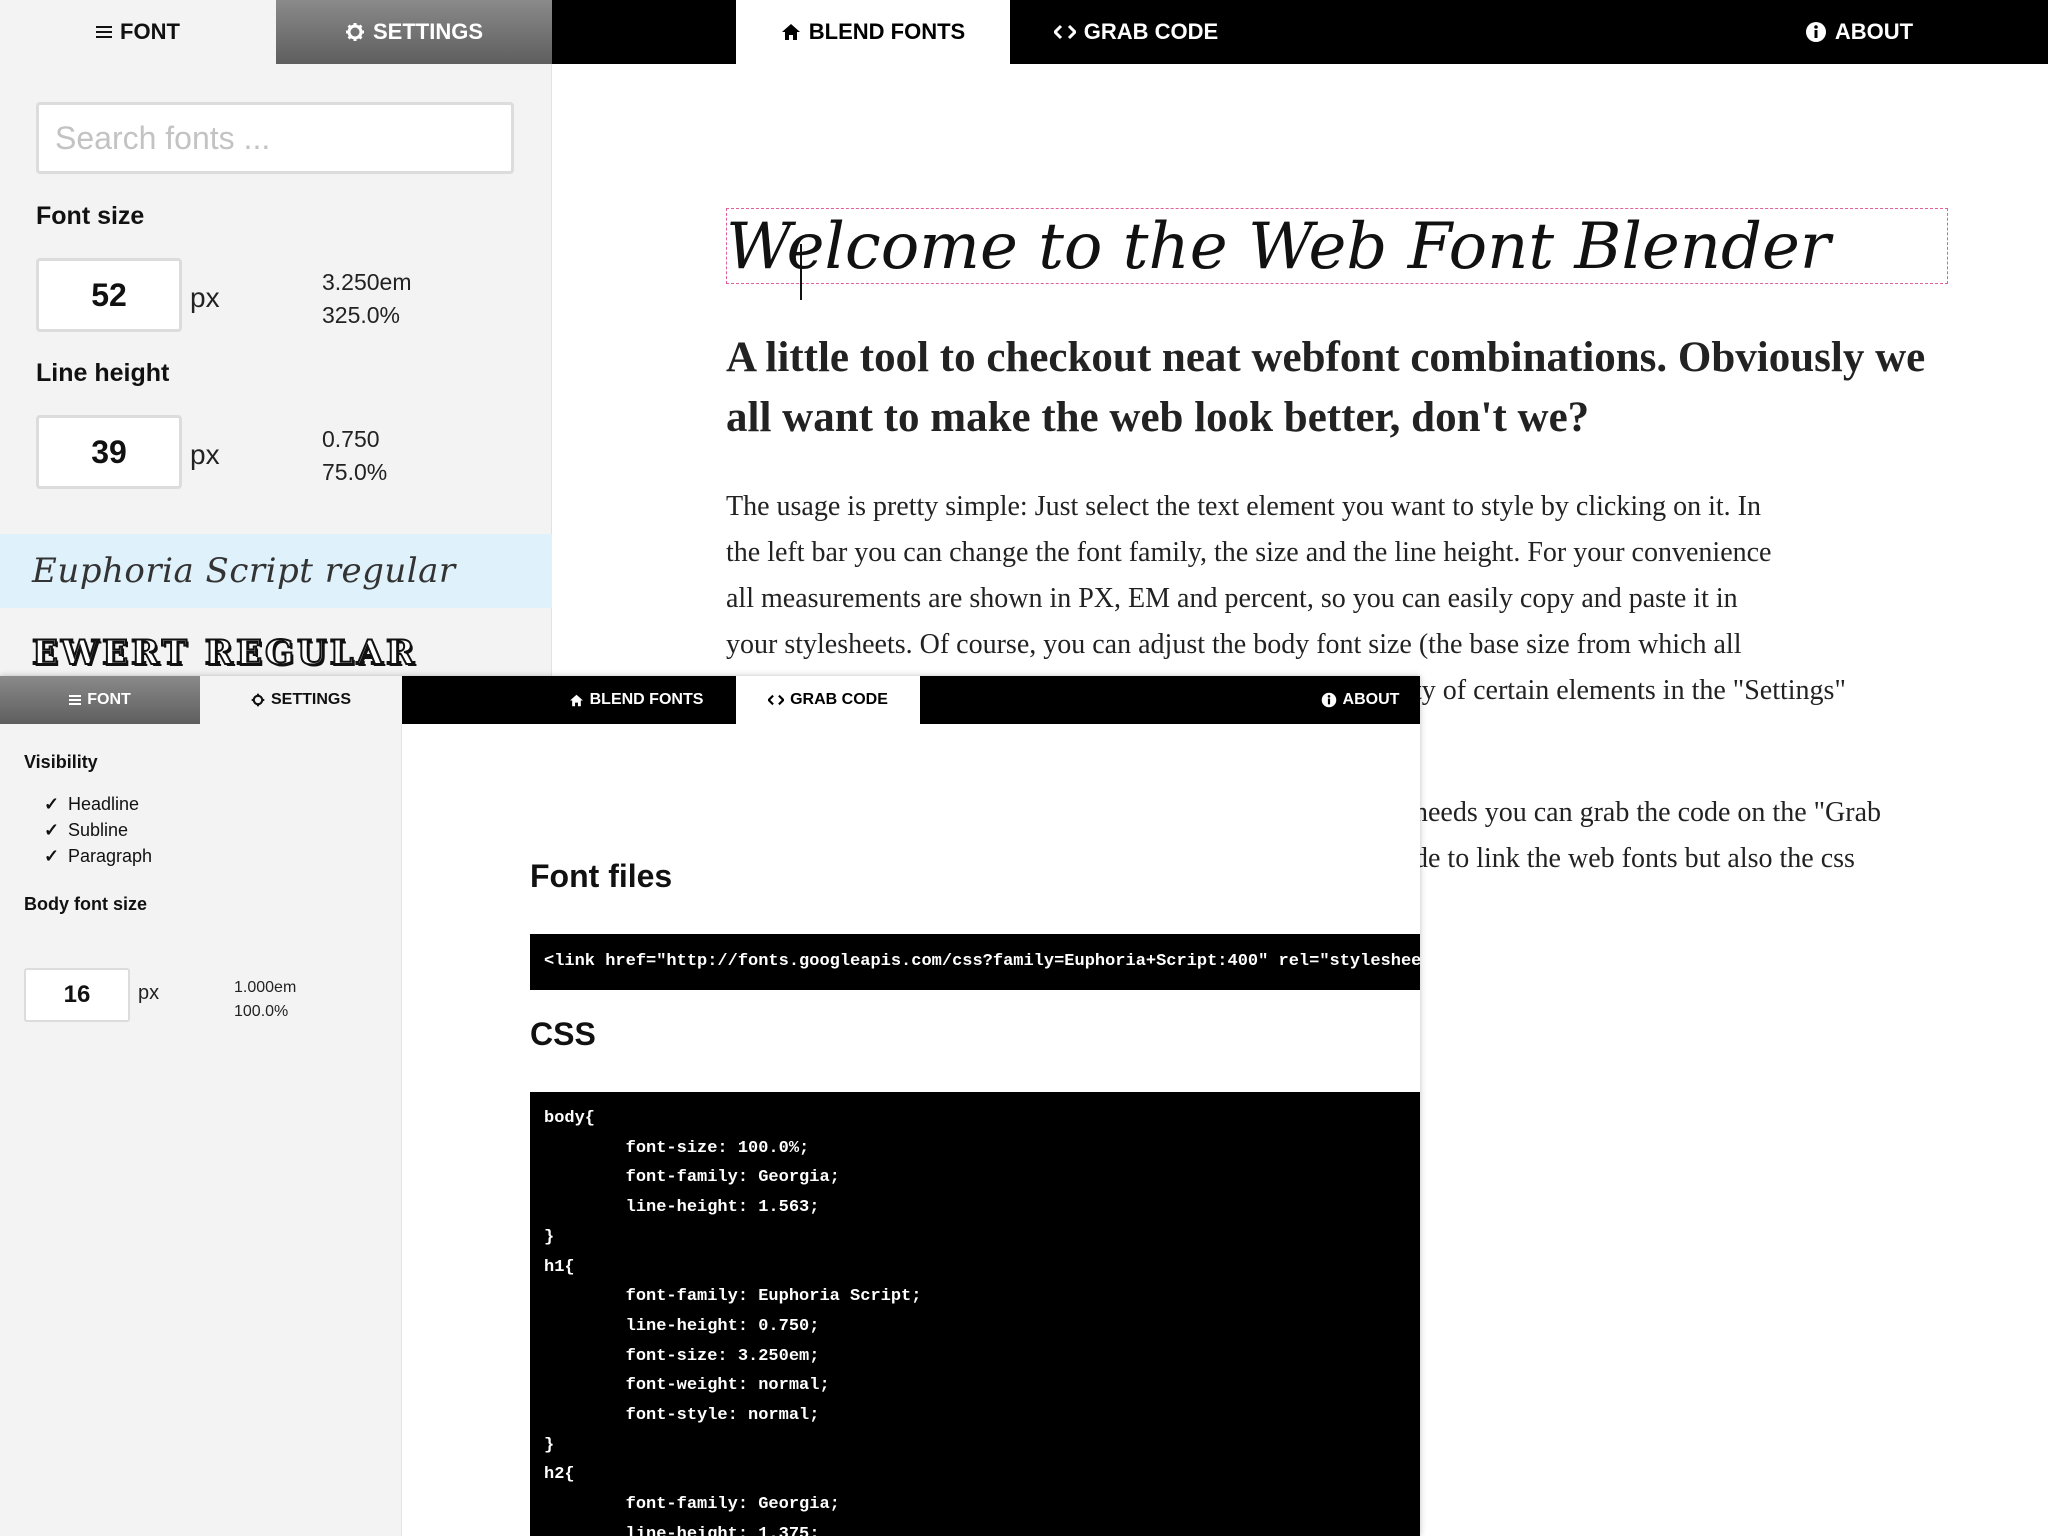  Describe the element at coordinates (86, 904) in the screenshot. I see `body-font-size-label: Body font size` at that location.